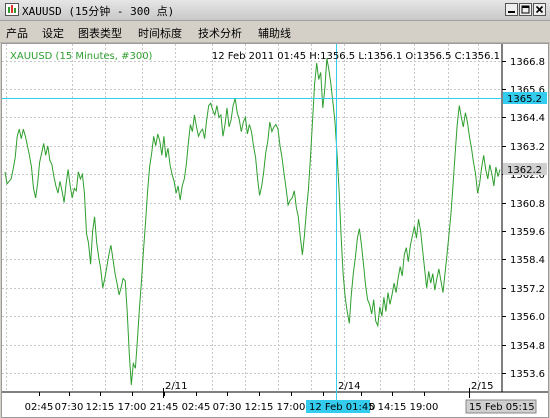  Describe the element at coordinates (527, 374) in the screenshot. I see `price-tick-label: 1353.6` at that location.